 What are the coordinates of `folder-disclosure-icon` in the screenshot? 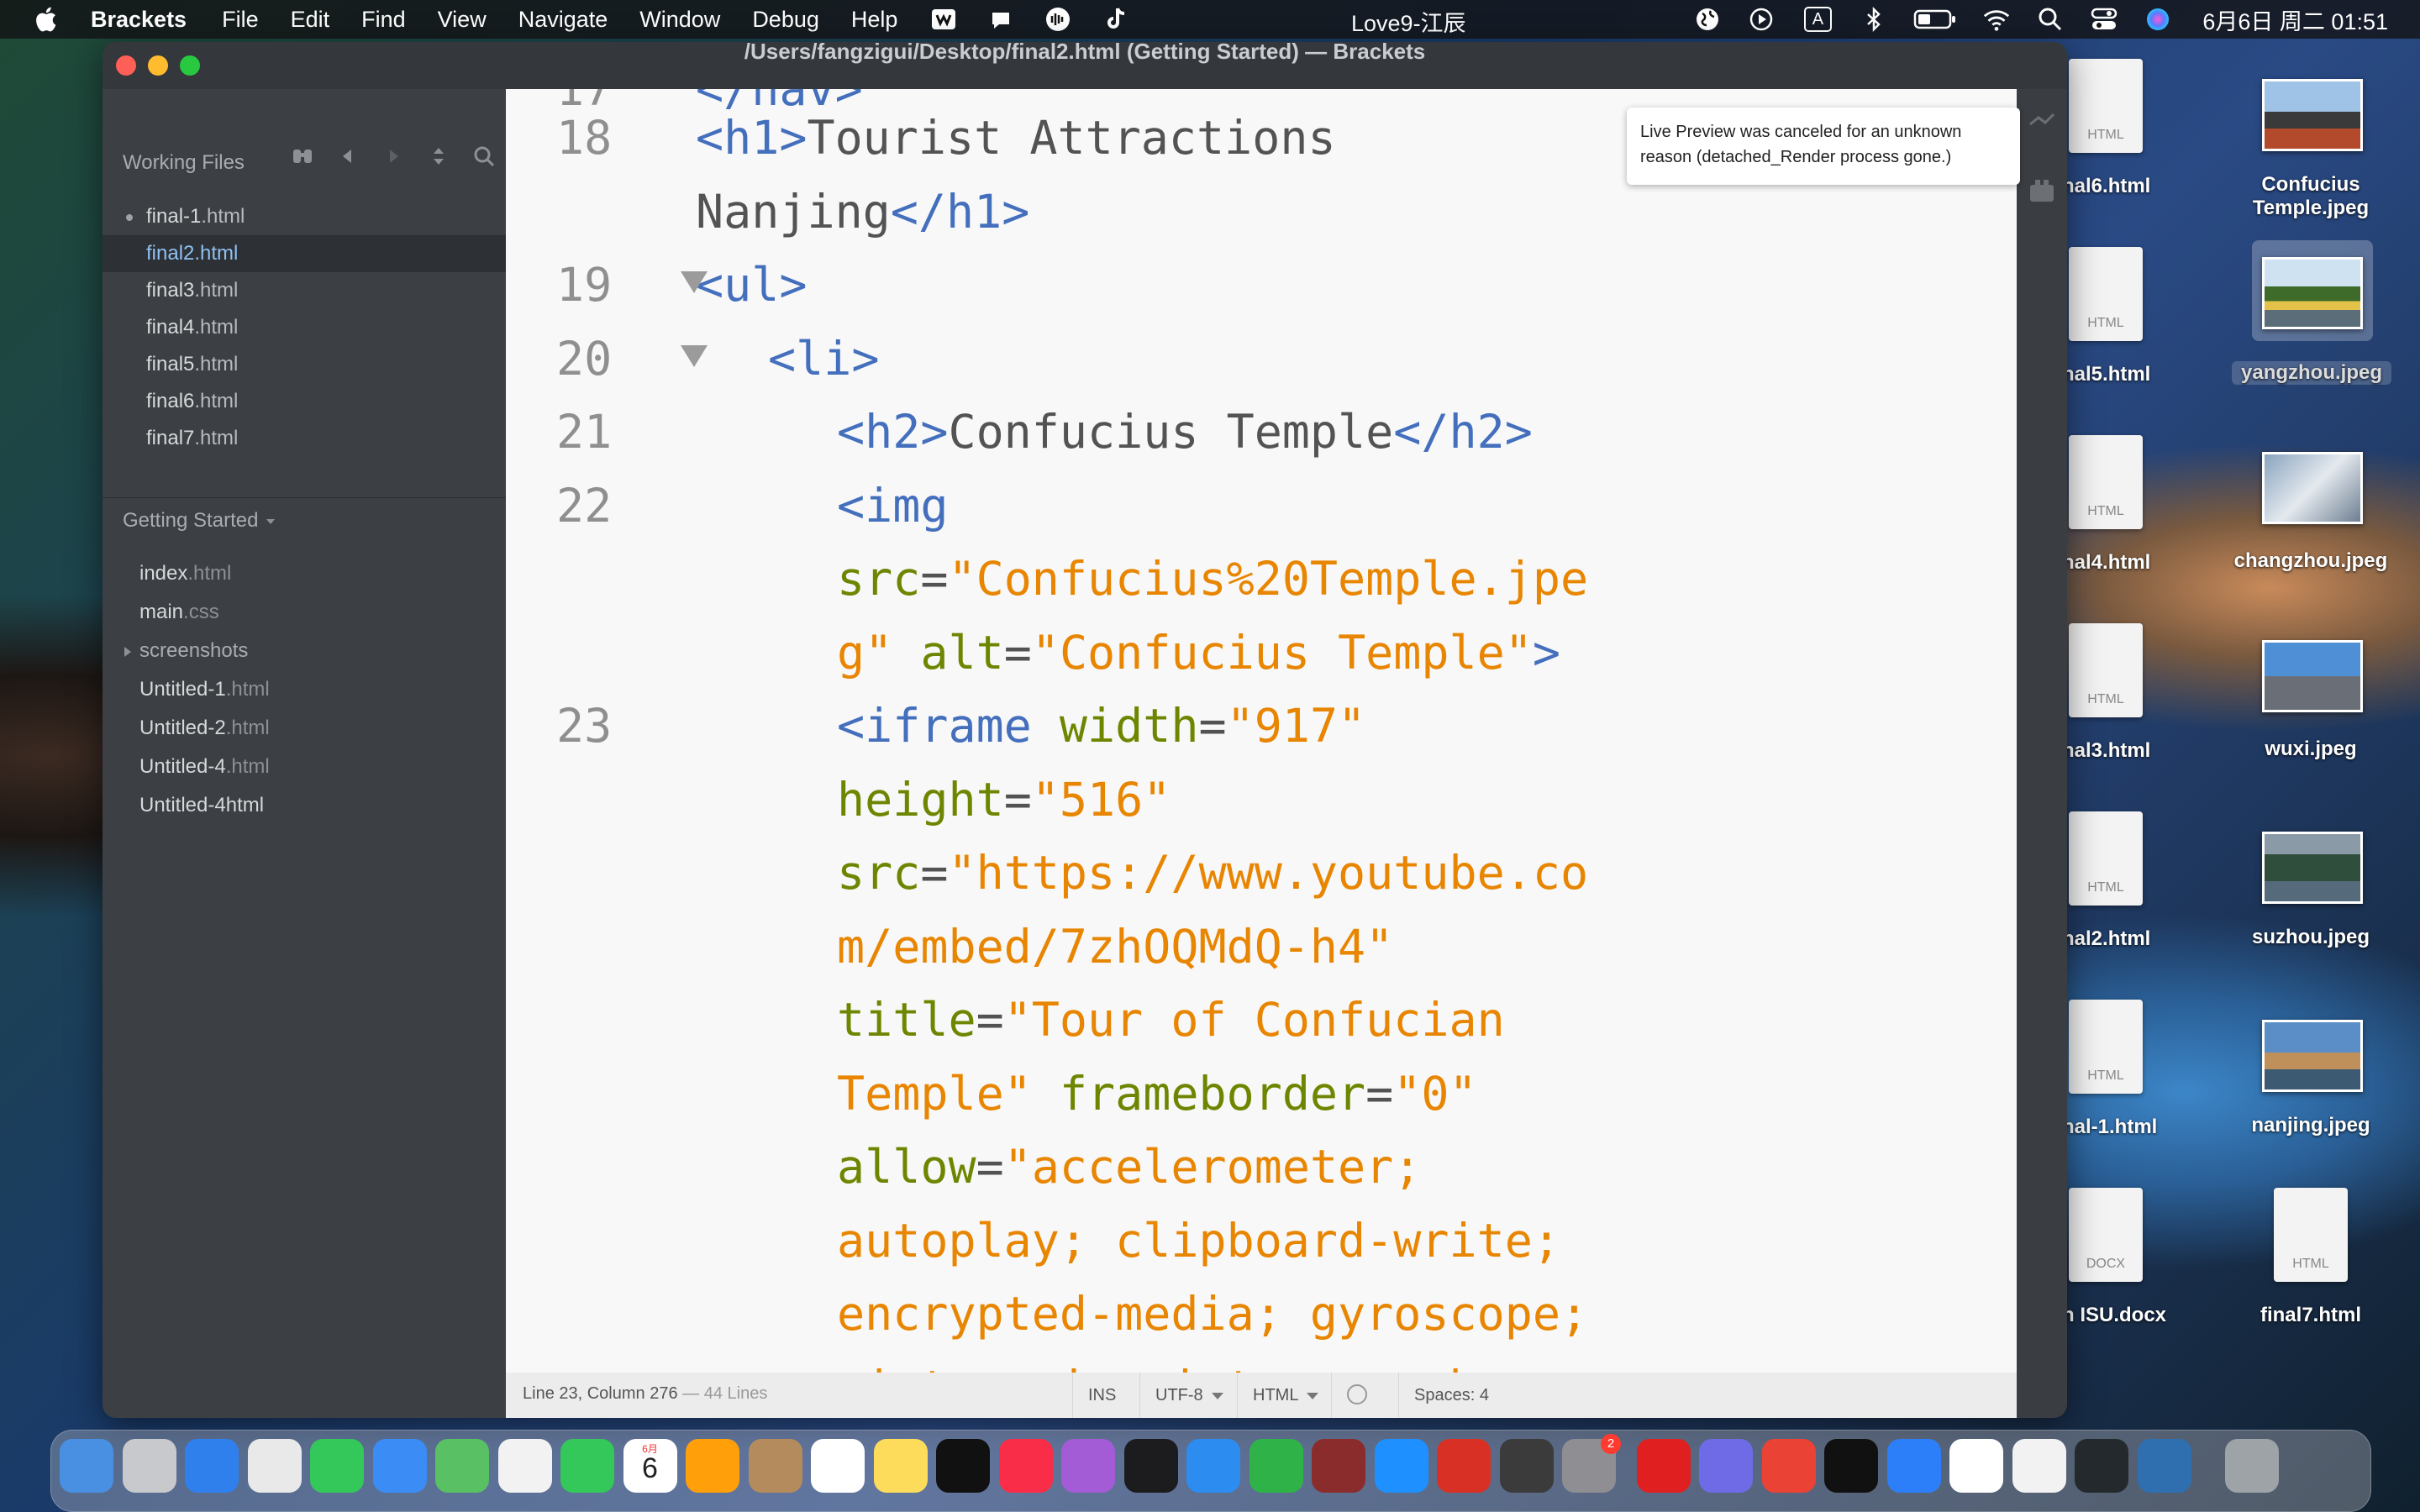 It's located at (128, 652).